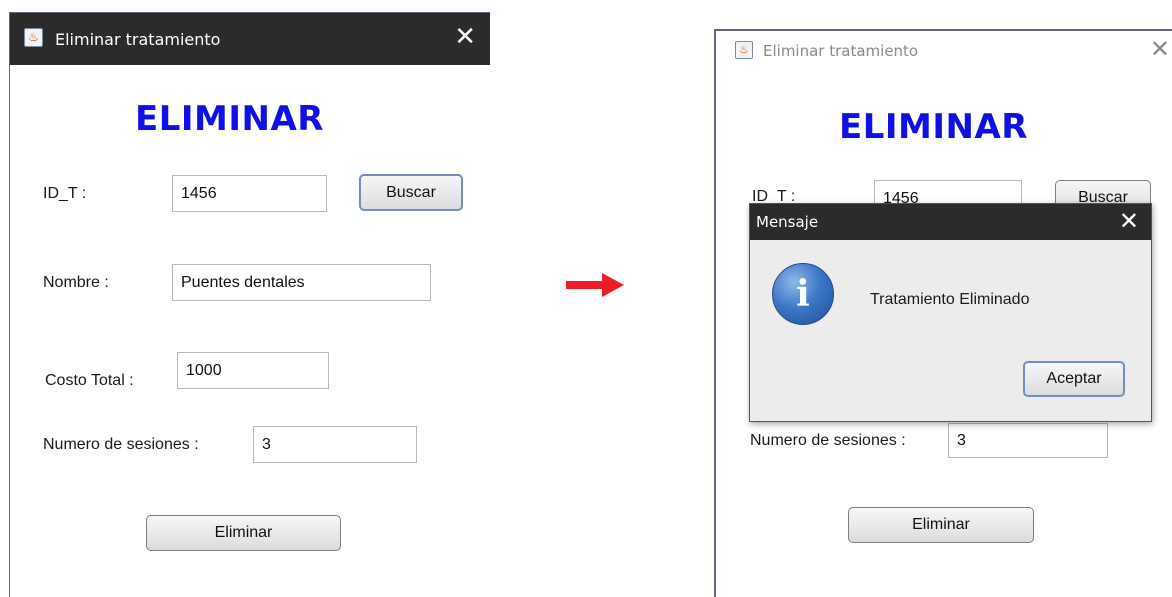  I want to click on costo-label: Costo Total :, so click(89, 380).